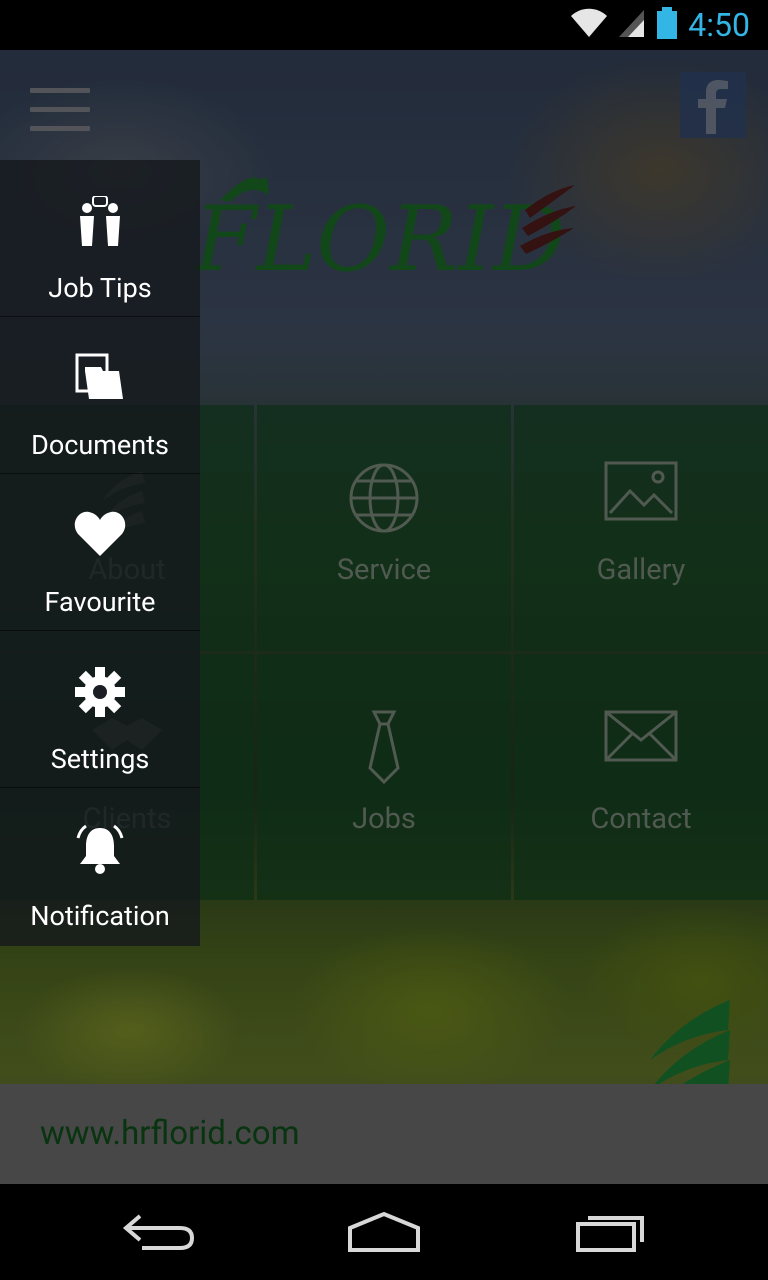 Image resolution: width=768 pixels, height=1280 pixels. I want to click on drawer-item-notification: Notification, so click(100, 866).